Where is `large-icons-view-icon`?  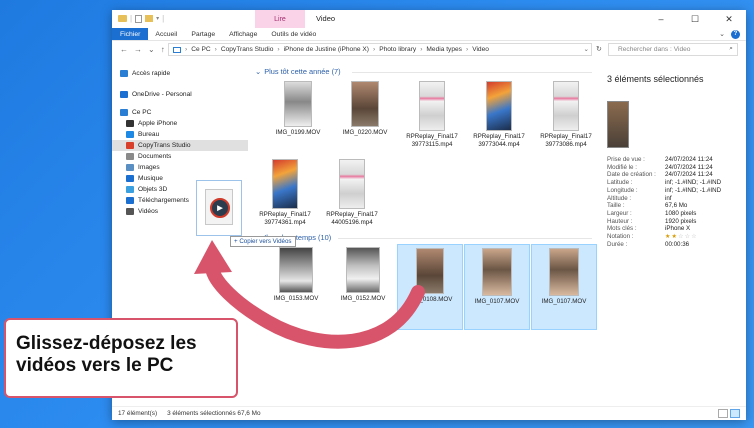 large-icons-view-icon is located at coordinates (735, 413).